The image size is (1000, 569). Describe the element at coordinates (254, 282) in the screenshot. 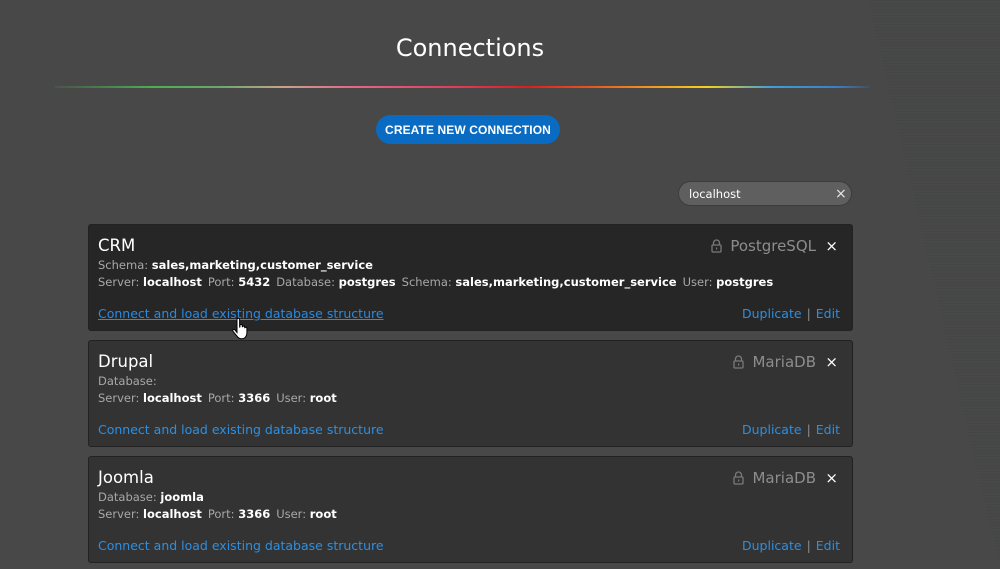

I see `meta-value: 5432` at that location.